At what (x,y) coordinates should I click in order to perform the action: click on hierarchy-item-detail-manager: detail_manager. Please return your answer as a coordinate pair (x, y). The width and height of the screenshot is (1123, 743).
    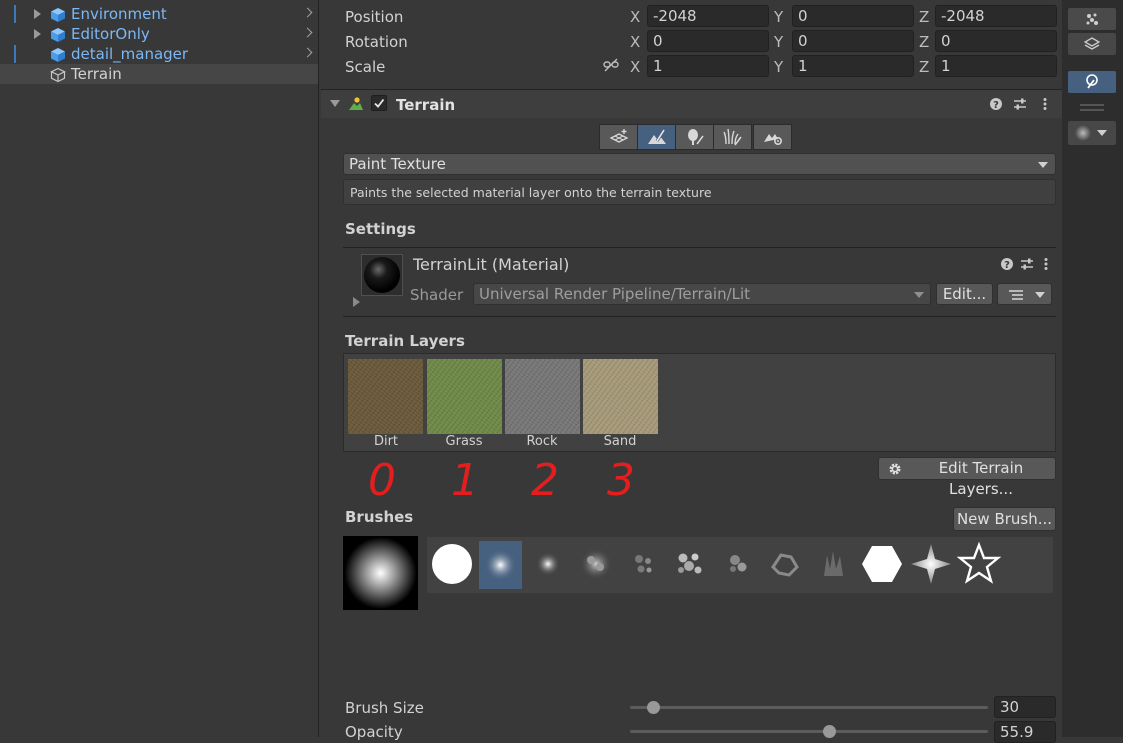
    Looking at the image, I should click on (159, 54).